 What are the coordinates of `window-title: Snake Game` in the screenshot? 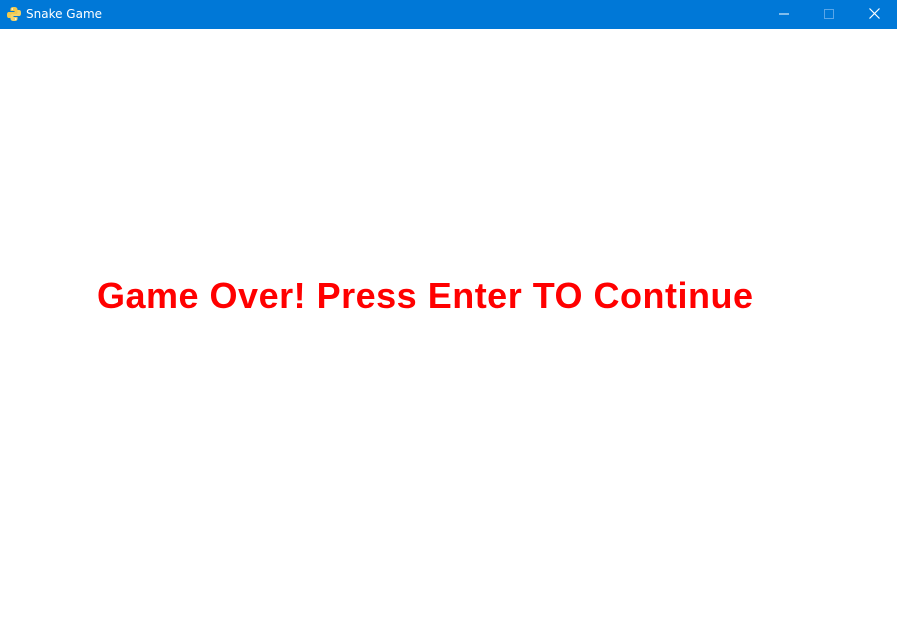 It's located at (64, 14).